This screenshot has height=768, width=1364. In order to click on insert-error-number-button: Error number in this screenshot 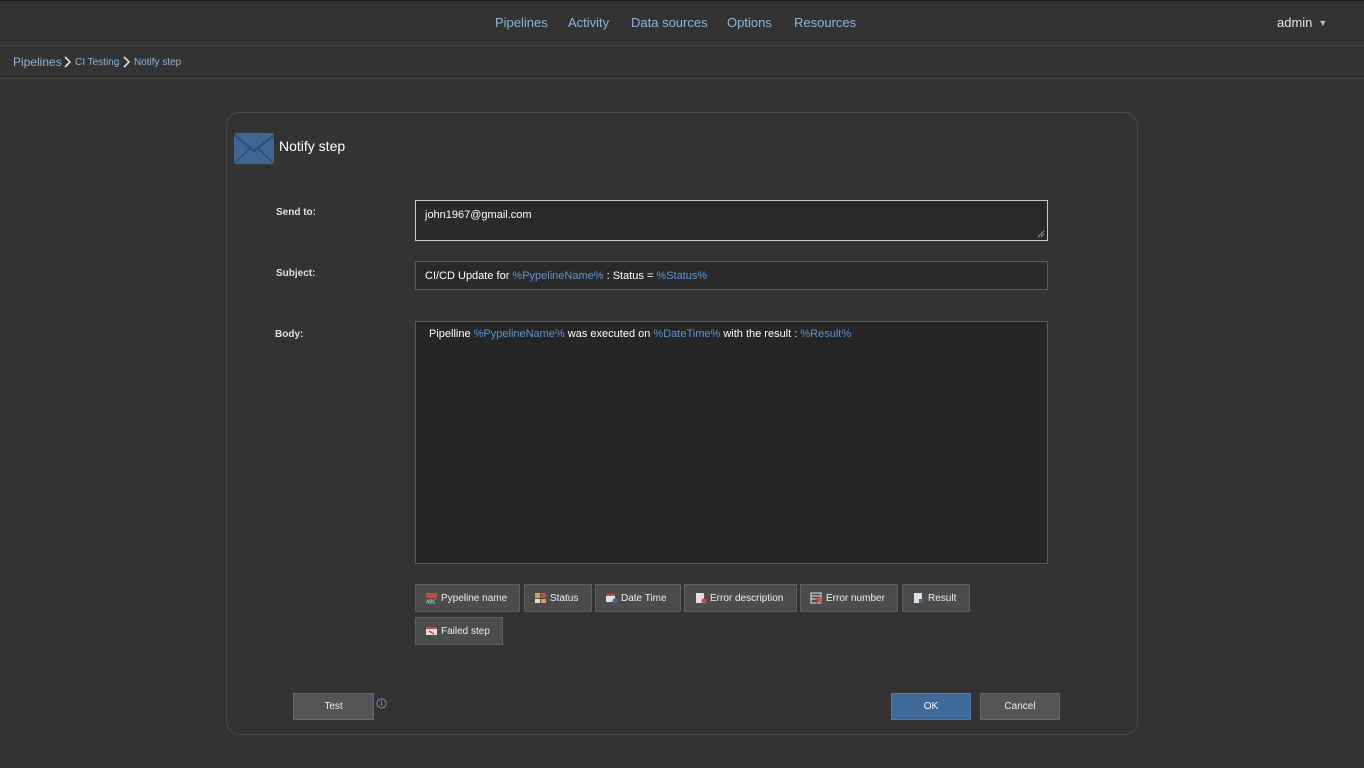, I will do `click(849, 598)`.